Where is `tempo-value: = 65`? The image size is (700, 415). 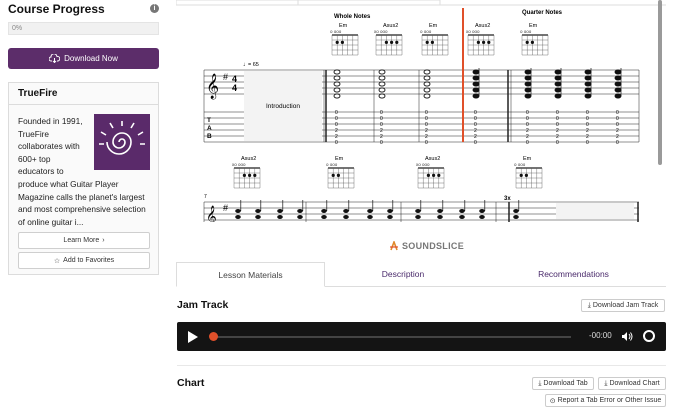
tempo-value: = 65 is located at coordinates (253, 65).